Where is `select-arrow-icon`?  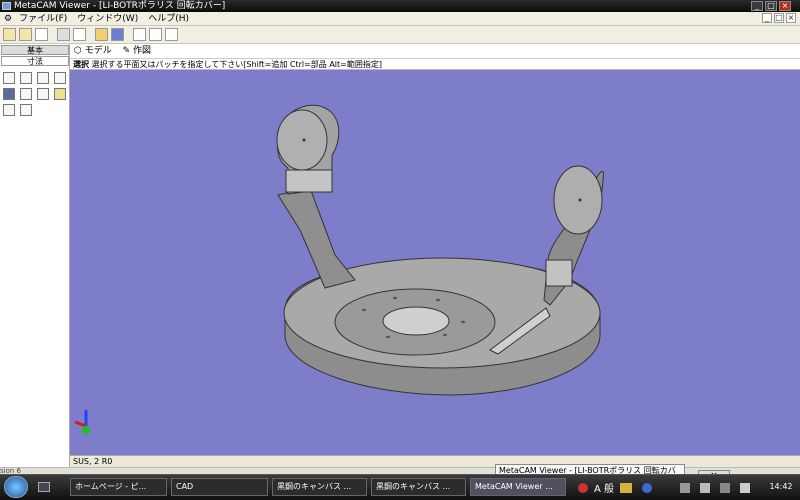
select-arrow-icon is located at coordinates (9, 78).